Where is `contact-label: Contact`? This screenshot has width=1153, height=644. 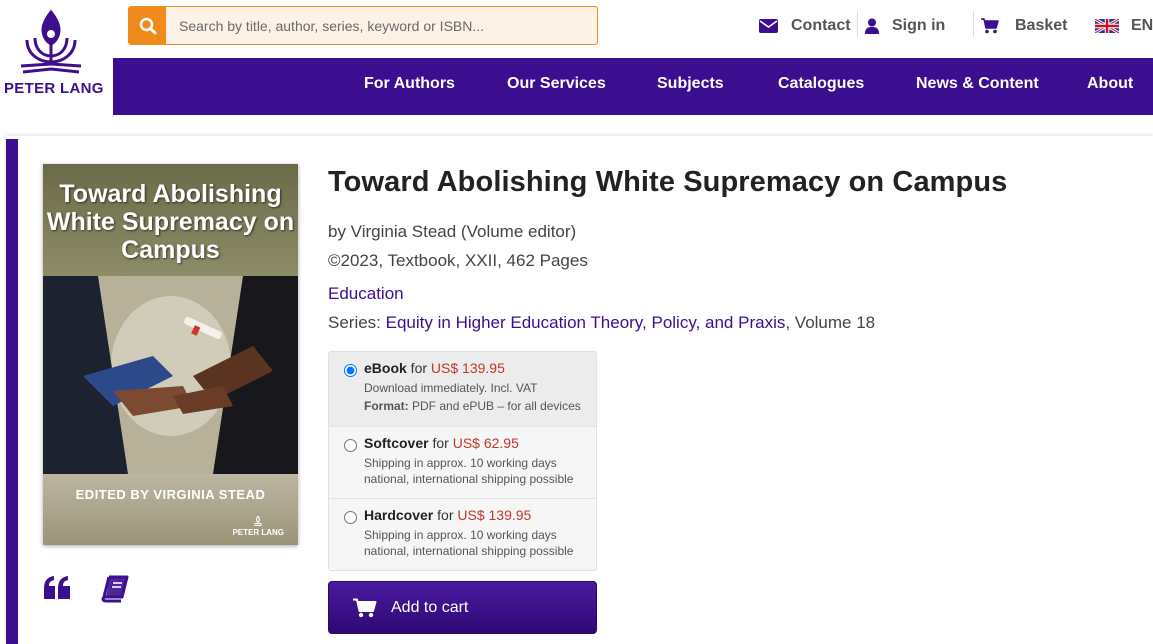
contact-label: Contact is located at coordinates (821, 25).